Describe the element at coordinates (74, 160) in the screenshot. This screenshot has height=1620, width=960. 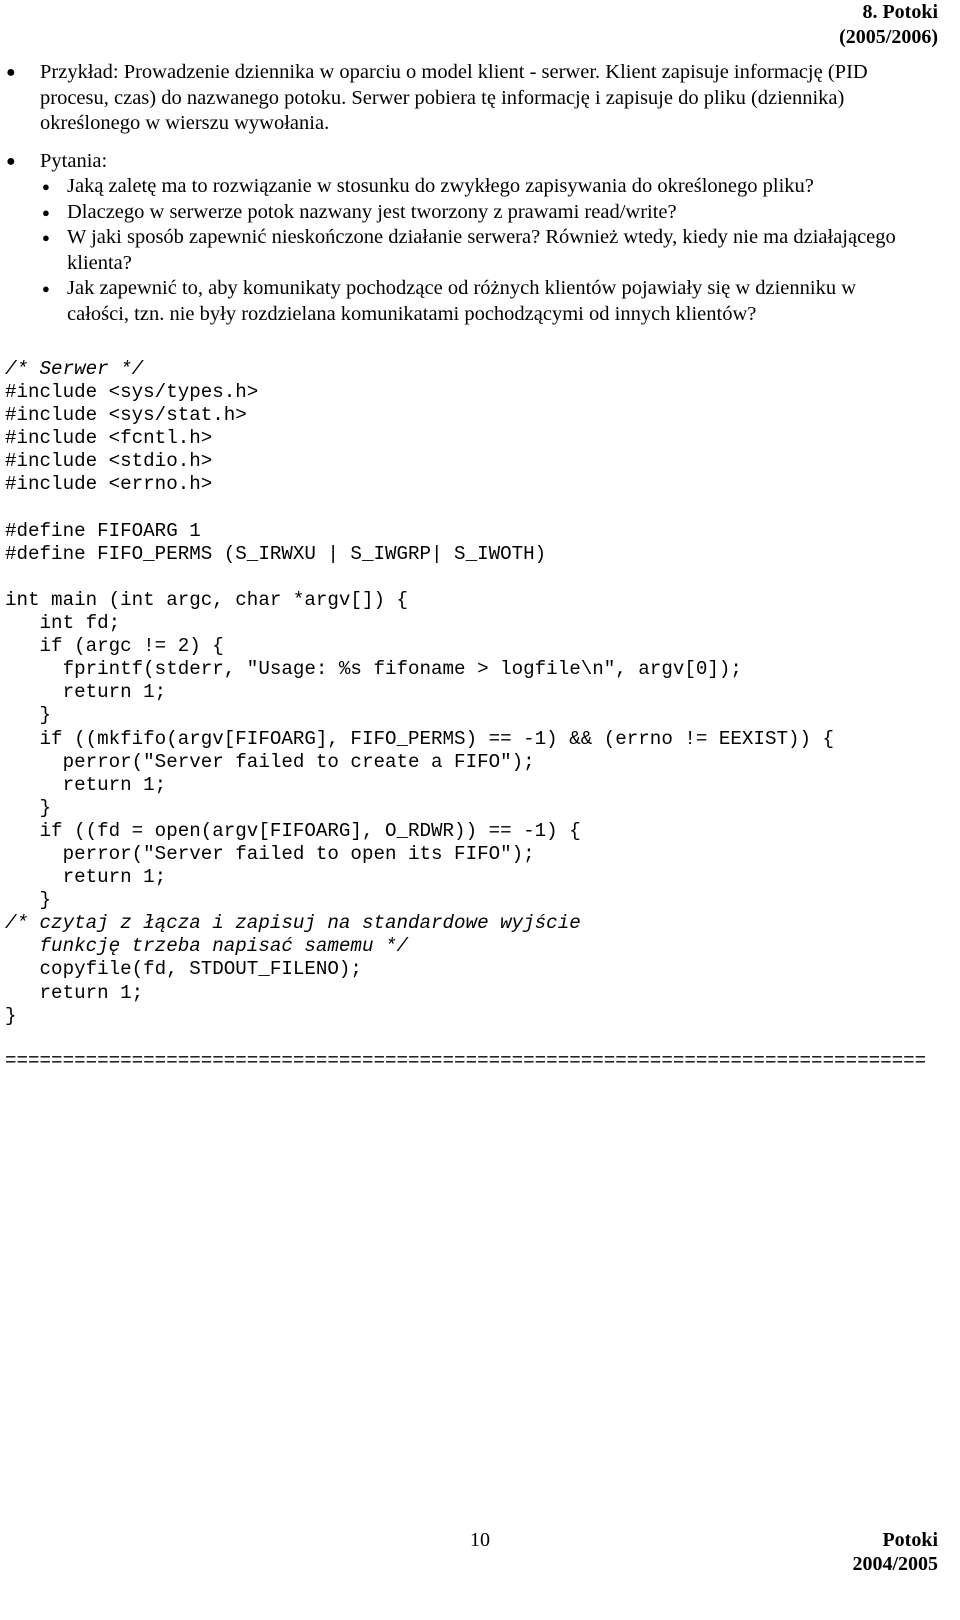
I see `bullet-text: Pytania:` at that location.